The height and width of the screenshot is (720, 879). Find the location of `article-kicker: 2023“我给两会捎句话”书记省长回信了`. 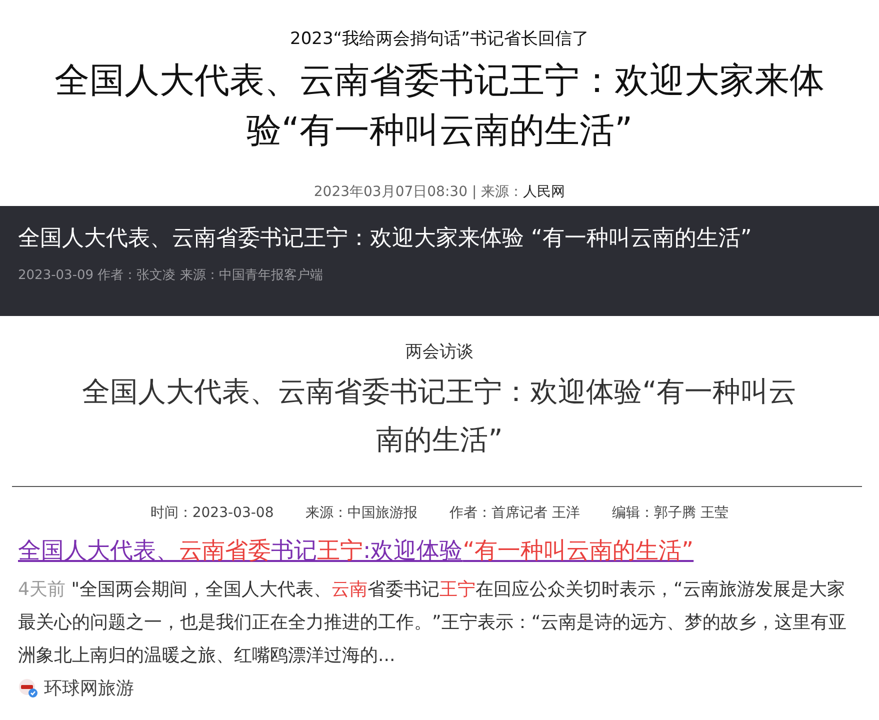

article-kicker: 2023“我给两会捎句话”书记省长回信了 is located at coordinates (439, 39).